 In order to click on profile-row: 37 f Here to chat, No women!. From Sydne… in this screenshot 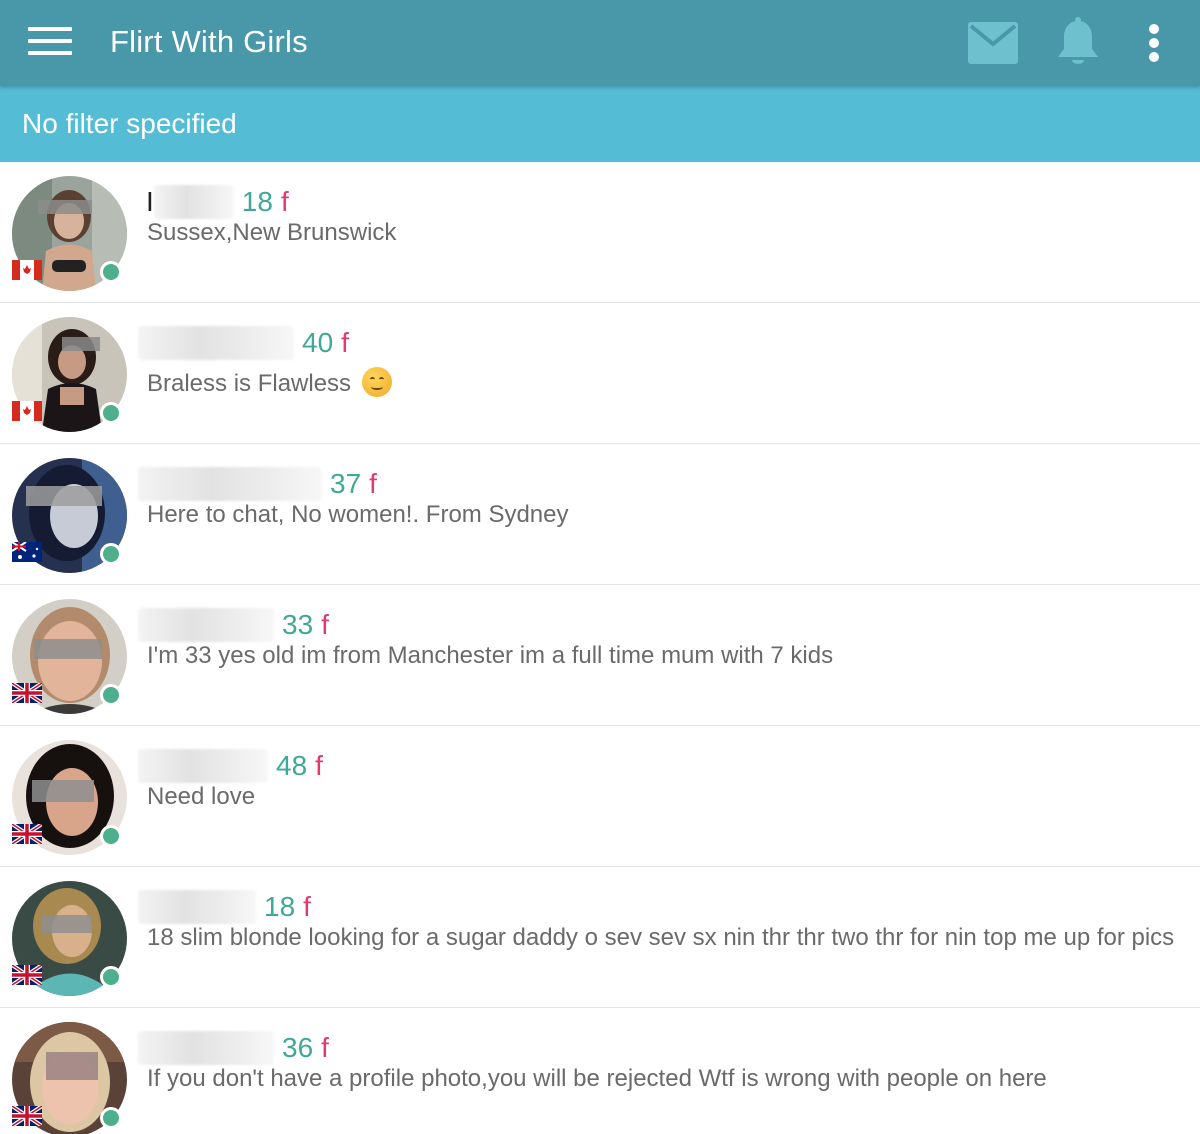, I will do `click(600, 514)`.